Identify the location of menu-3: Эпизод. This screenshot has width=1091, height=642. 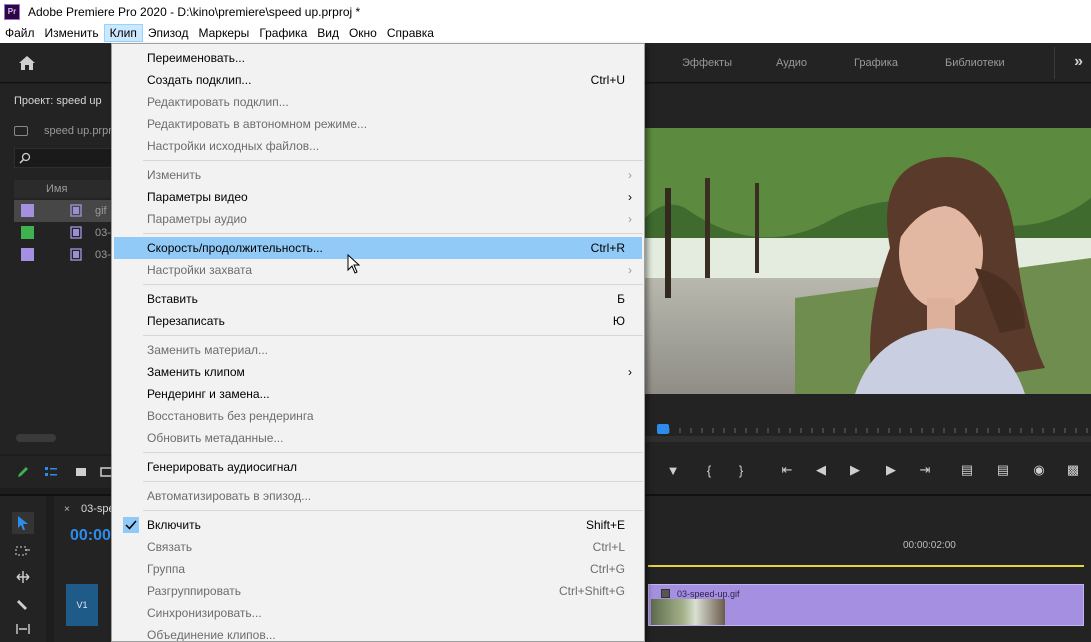
(168, 33).